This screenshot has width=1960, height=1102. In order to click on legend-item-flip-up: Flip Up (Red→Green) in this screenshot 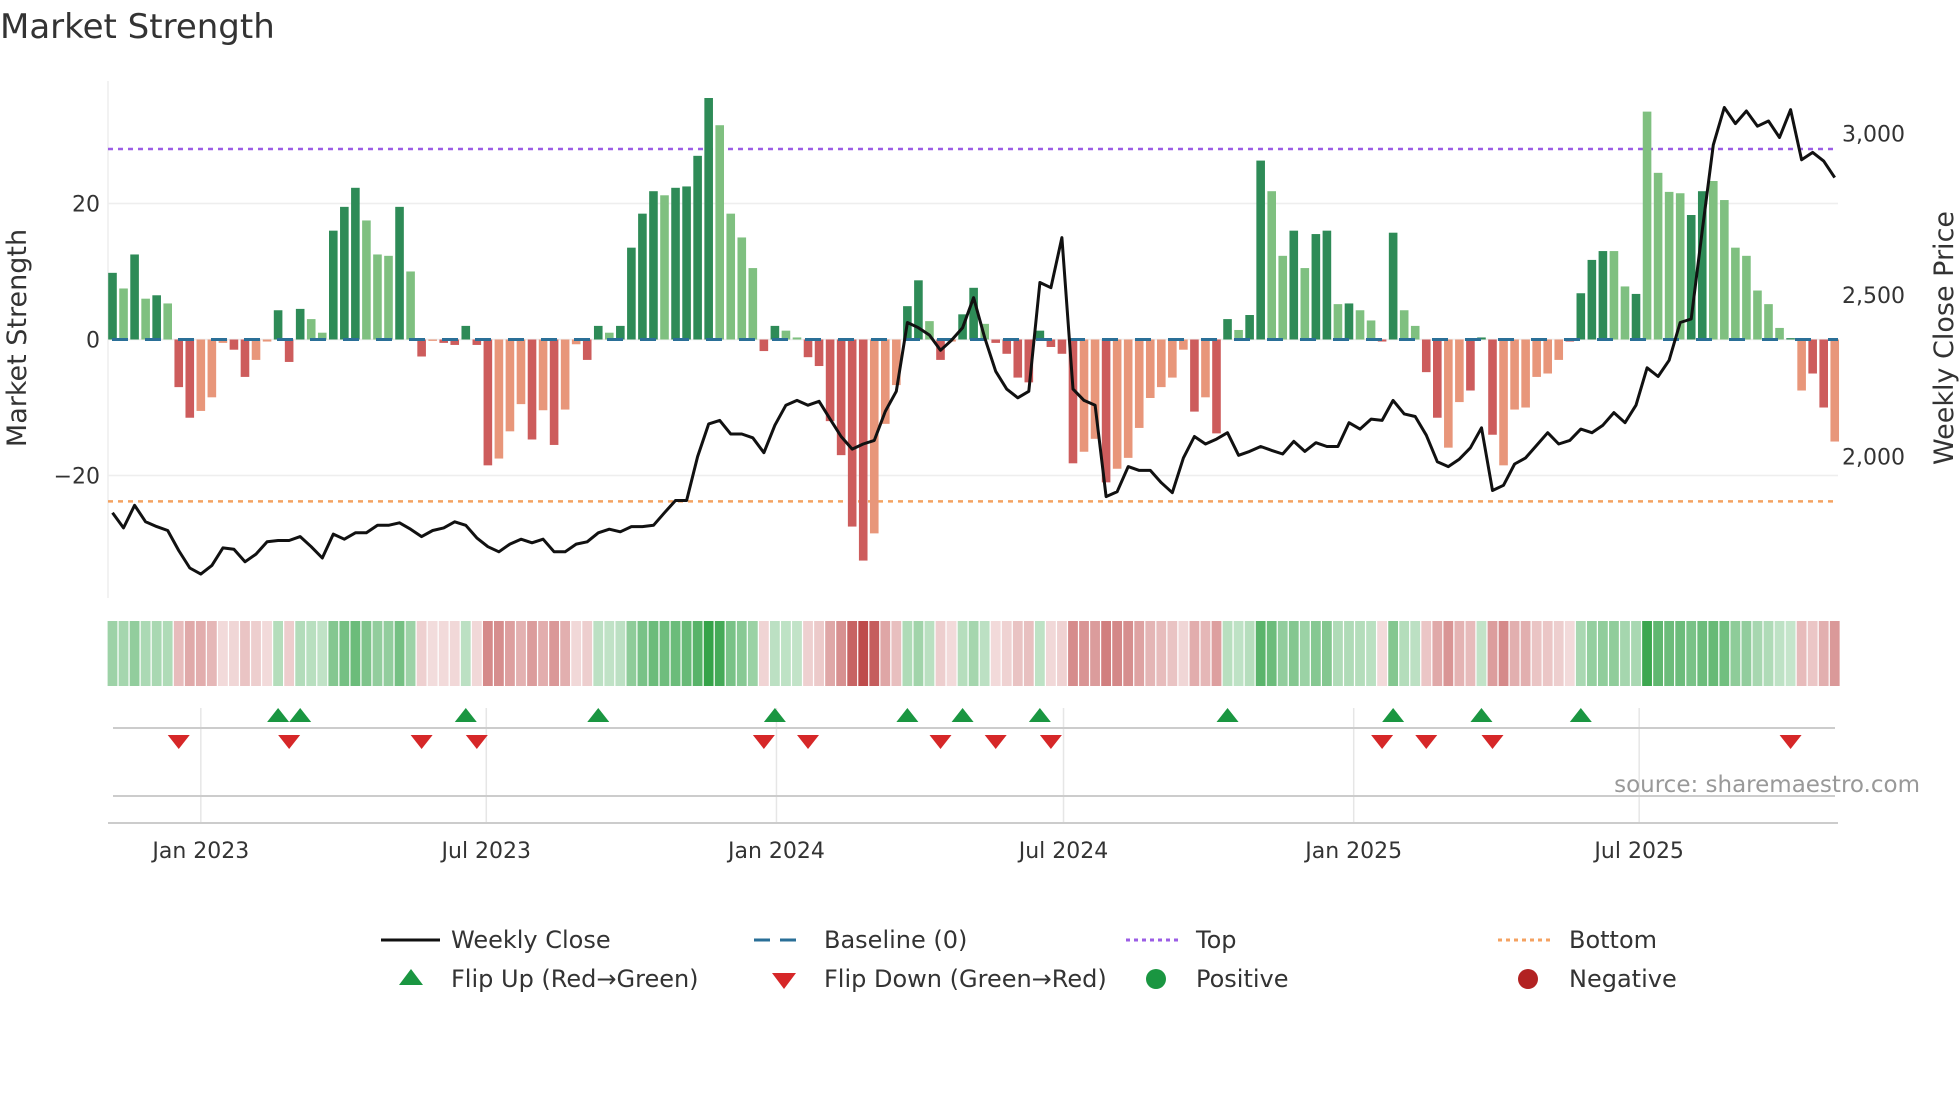, I will do `click(549, 979)`.